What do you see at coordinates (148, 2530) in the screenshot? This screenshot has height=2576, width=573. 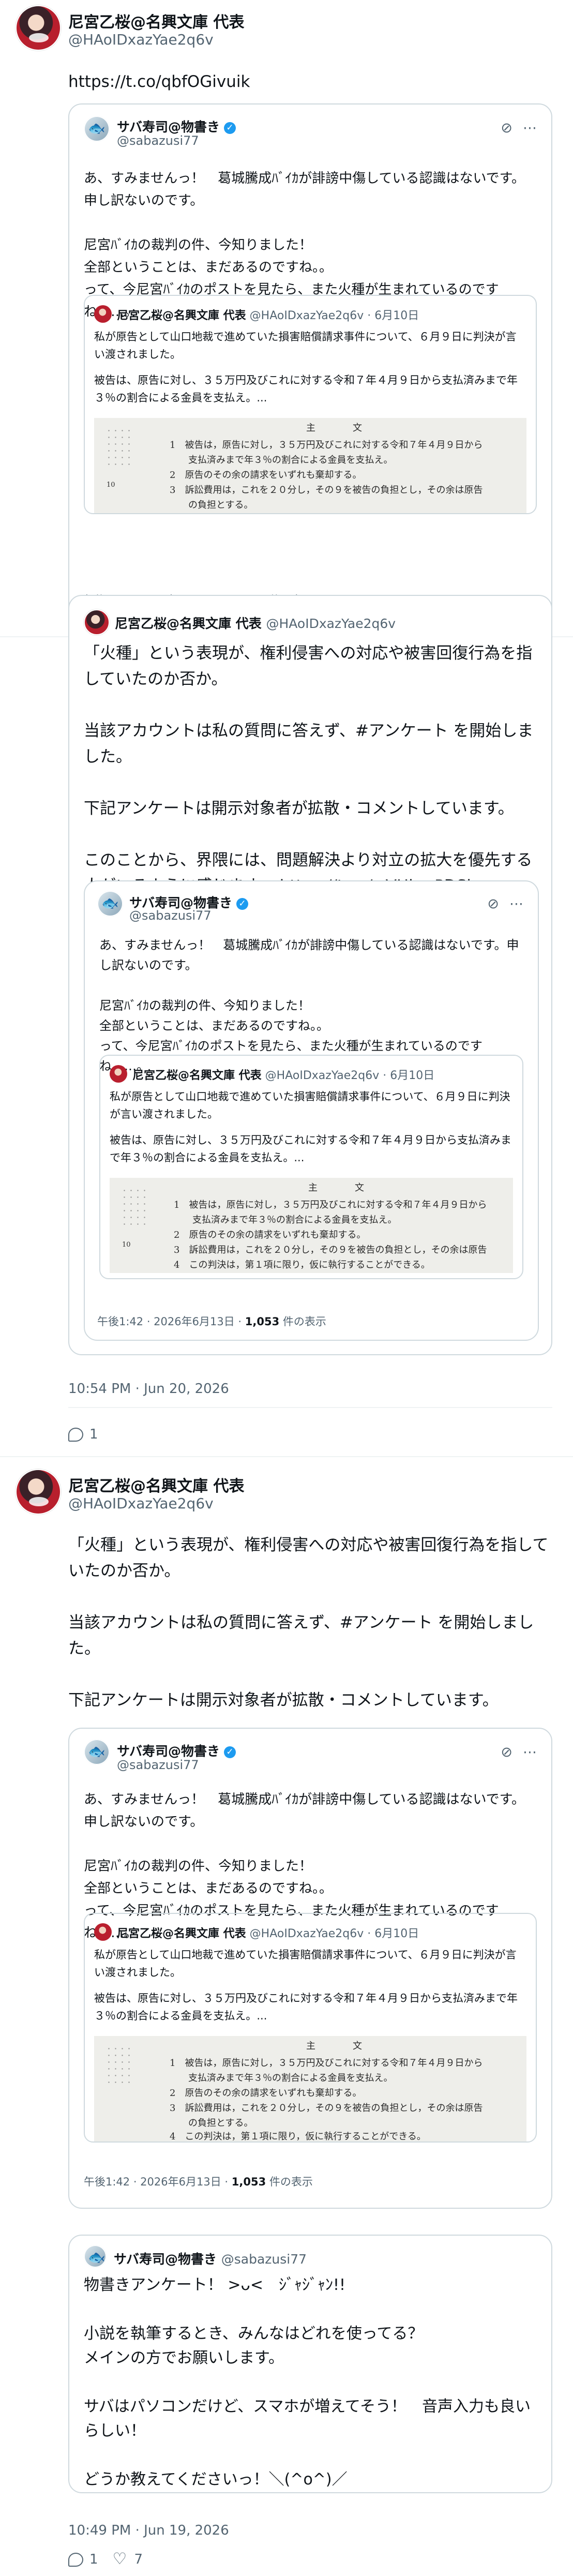 I see `post-3-timestamp: 10:49 PM · Jun 19, 2026` at bounding box center [148, 2530].